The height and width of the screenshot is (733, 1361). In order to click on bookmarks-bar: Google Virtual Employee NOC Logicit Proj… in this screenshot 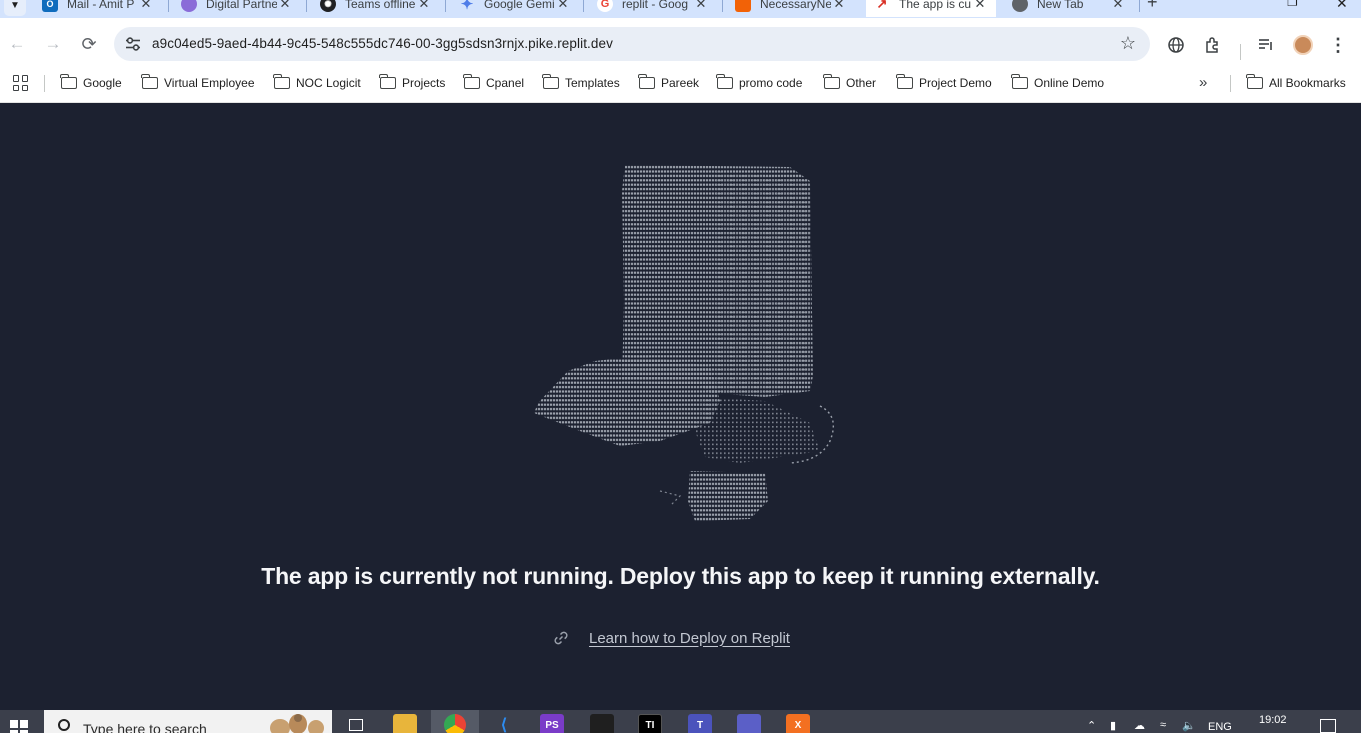, I will do `click(680, 86)`.